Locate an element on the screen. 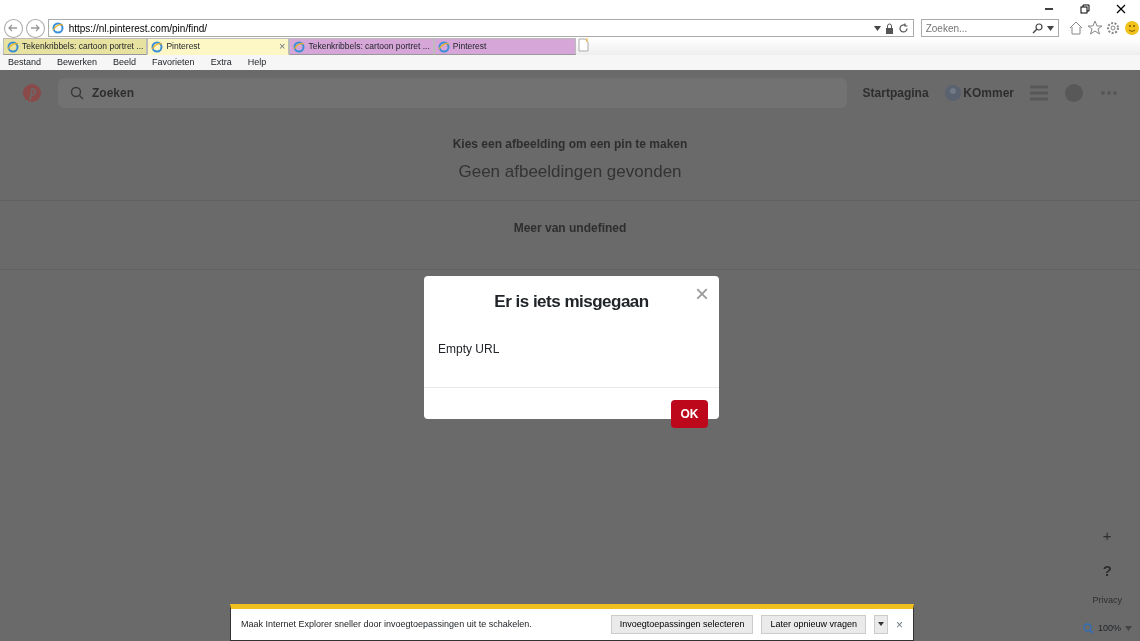  close-icon is located at coordinates (1121, 9).